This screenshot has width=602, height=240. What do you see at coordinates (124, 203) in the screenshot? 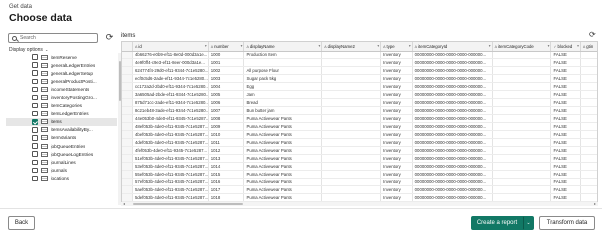
I see `scroll-left-icon: ◂` at bounding box center [124, 203].